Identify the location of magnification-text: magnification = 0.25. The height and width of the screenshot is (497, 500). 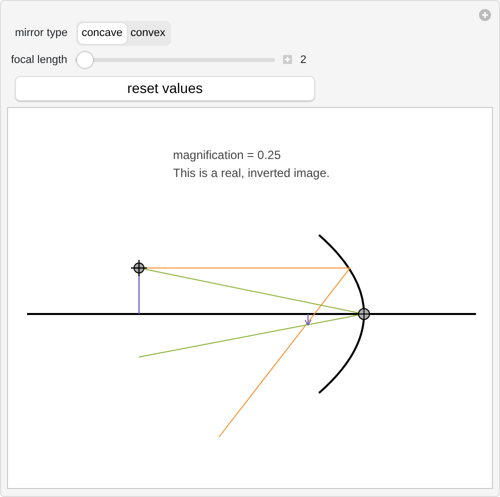
(227, 155).